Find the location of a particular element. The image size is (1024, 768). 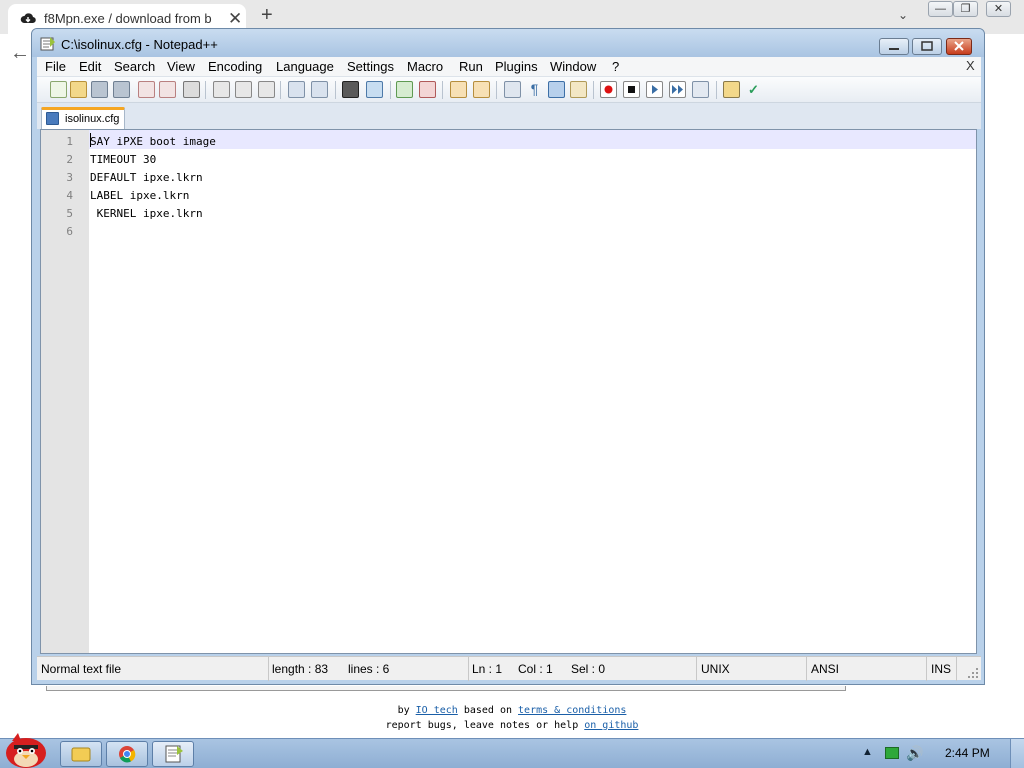

menu-window: Window is located at coordinates (573, 66).